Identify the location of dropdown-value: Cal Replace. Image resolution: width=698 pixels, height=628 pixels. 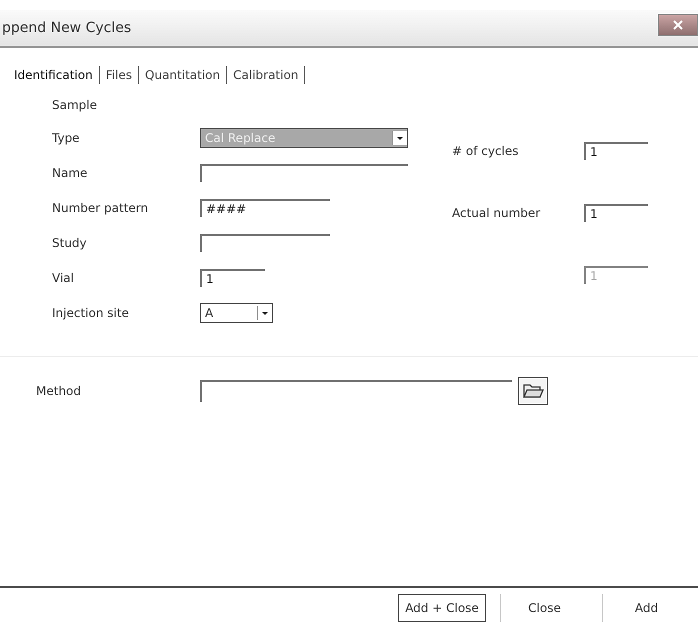
(240, 137).